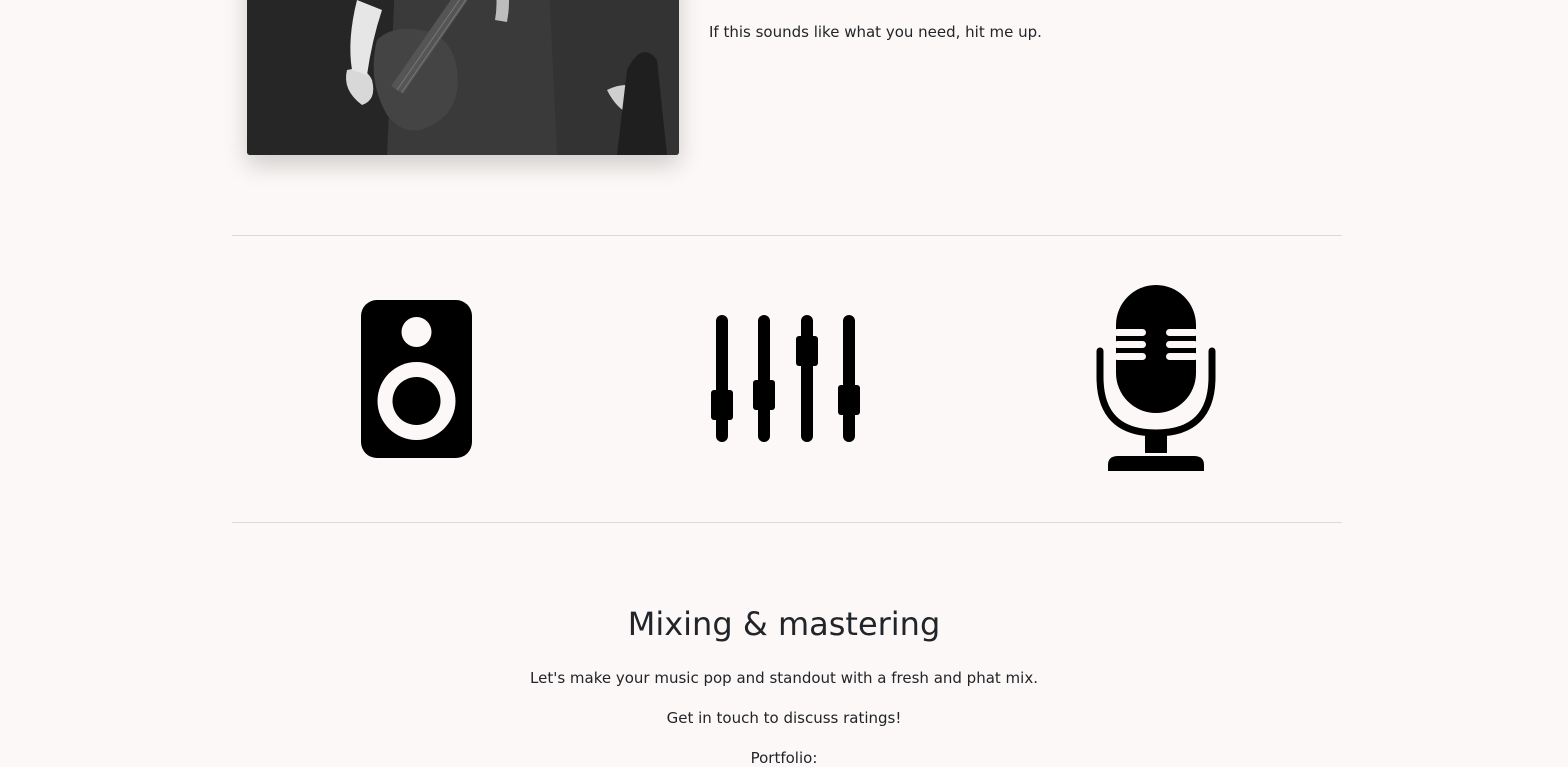 Image resolution: width=1568 pixels, height=767 pixels. Describe the element at coordinates (784, 624) in the screenshot. I see `section-title: Mixing & mastering` at that location.